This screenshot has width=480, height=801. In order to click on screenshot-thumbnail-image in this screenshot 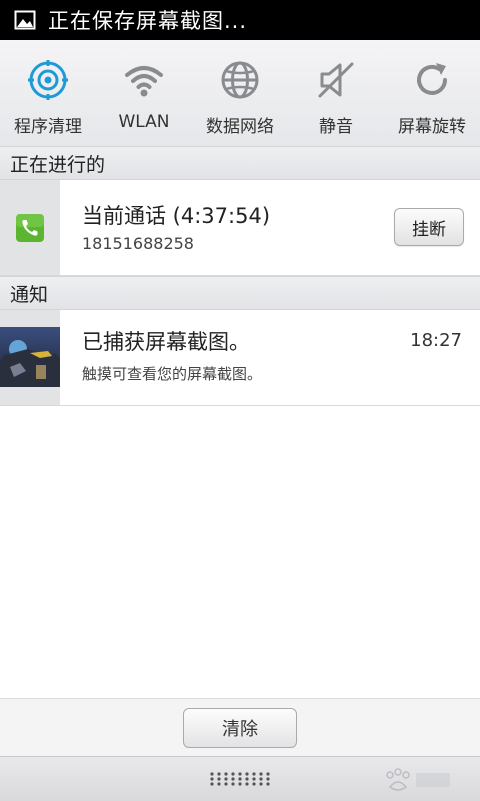, I will do `click(30, 357)`.